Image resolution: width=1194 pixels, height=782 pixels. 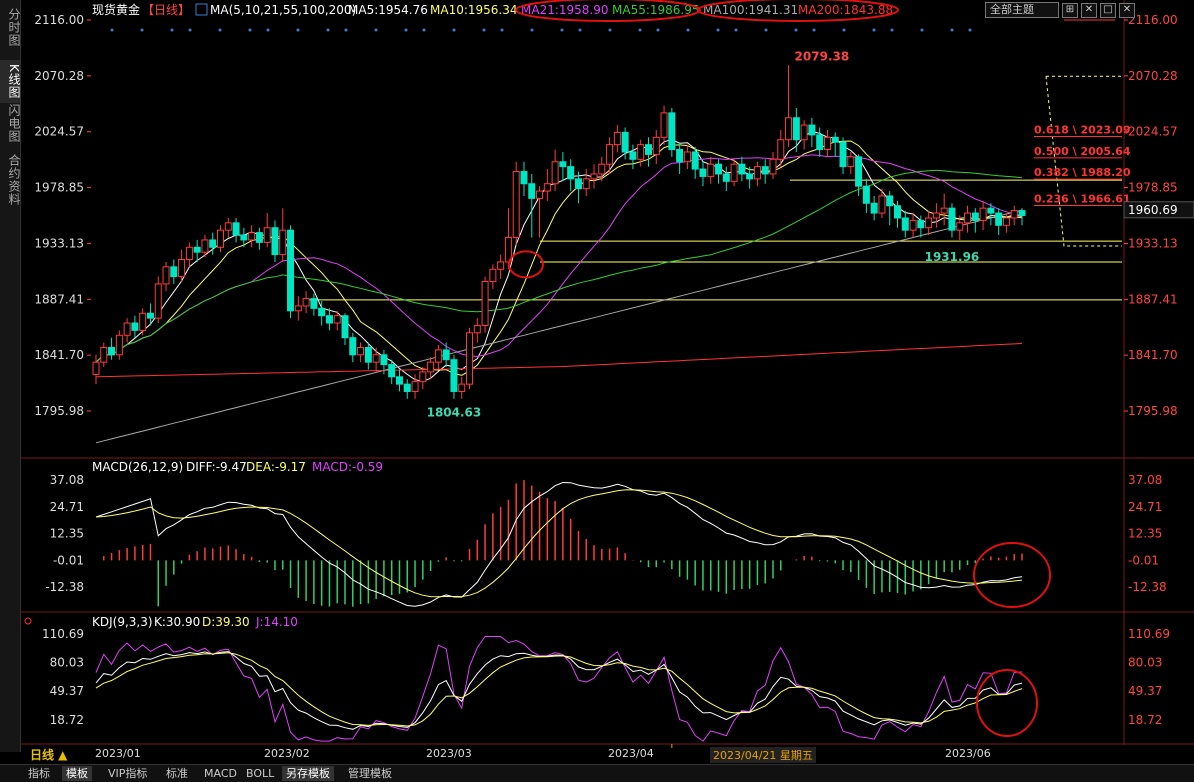 I want to click on date-label: 2023/01, so click(x=118, y=753).